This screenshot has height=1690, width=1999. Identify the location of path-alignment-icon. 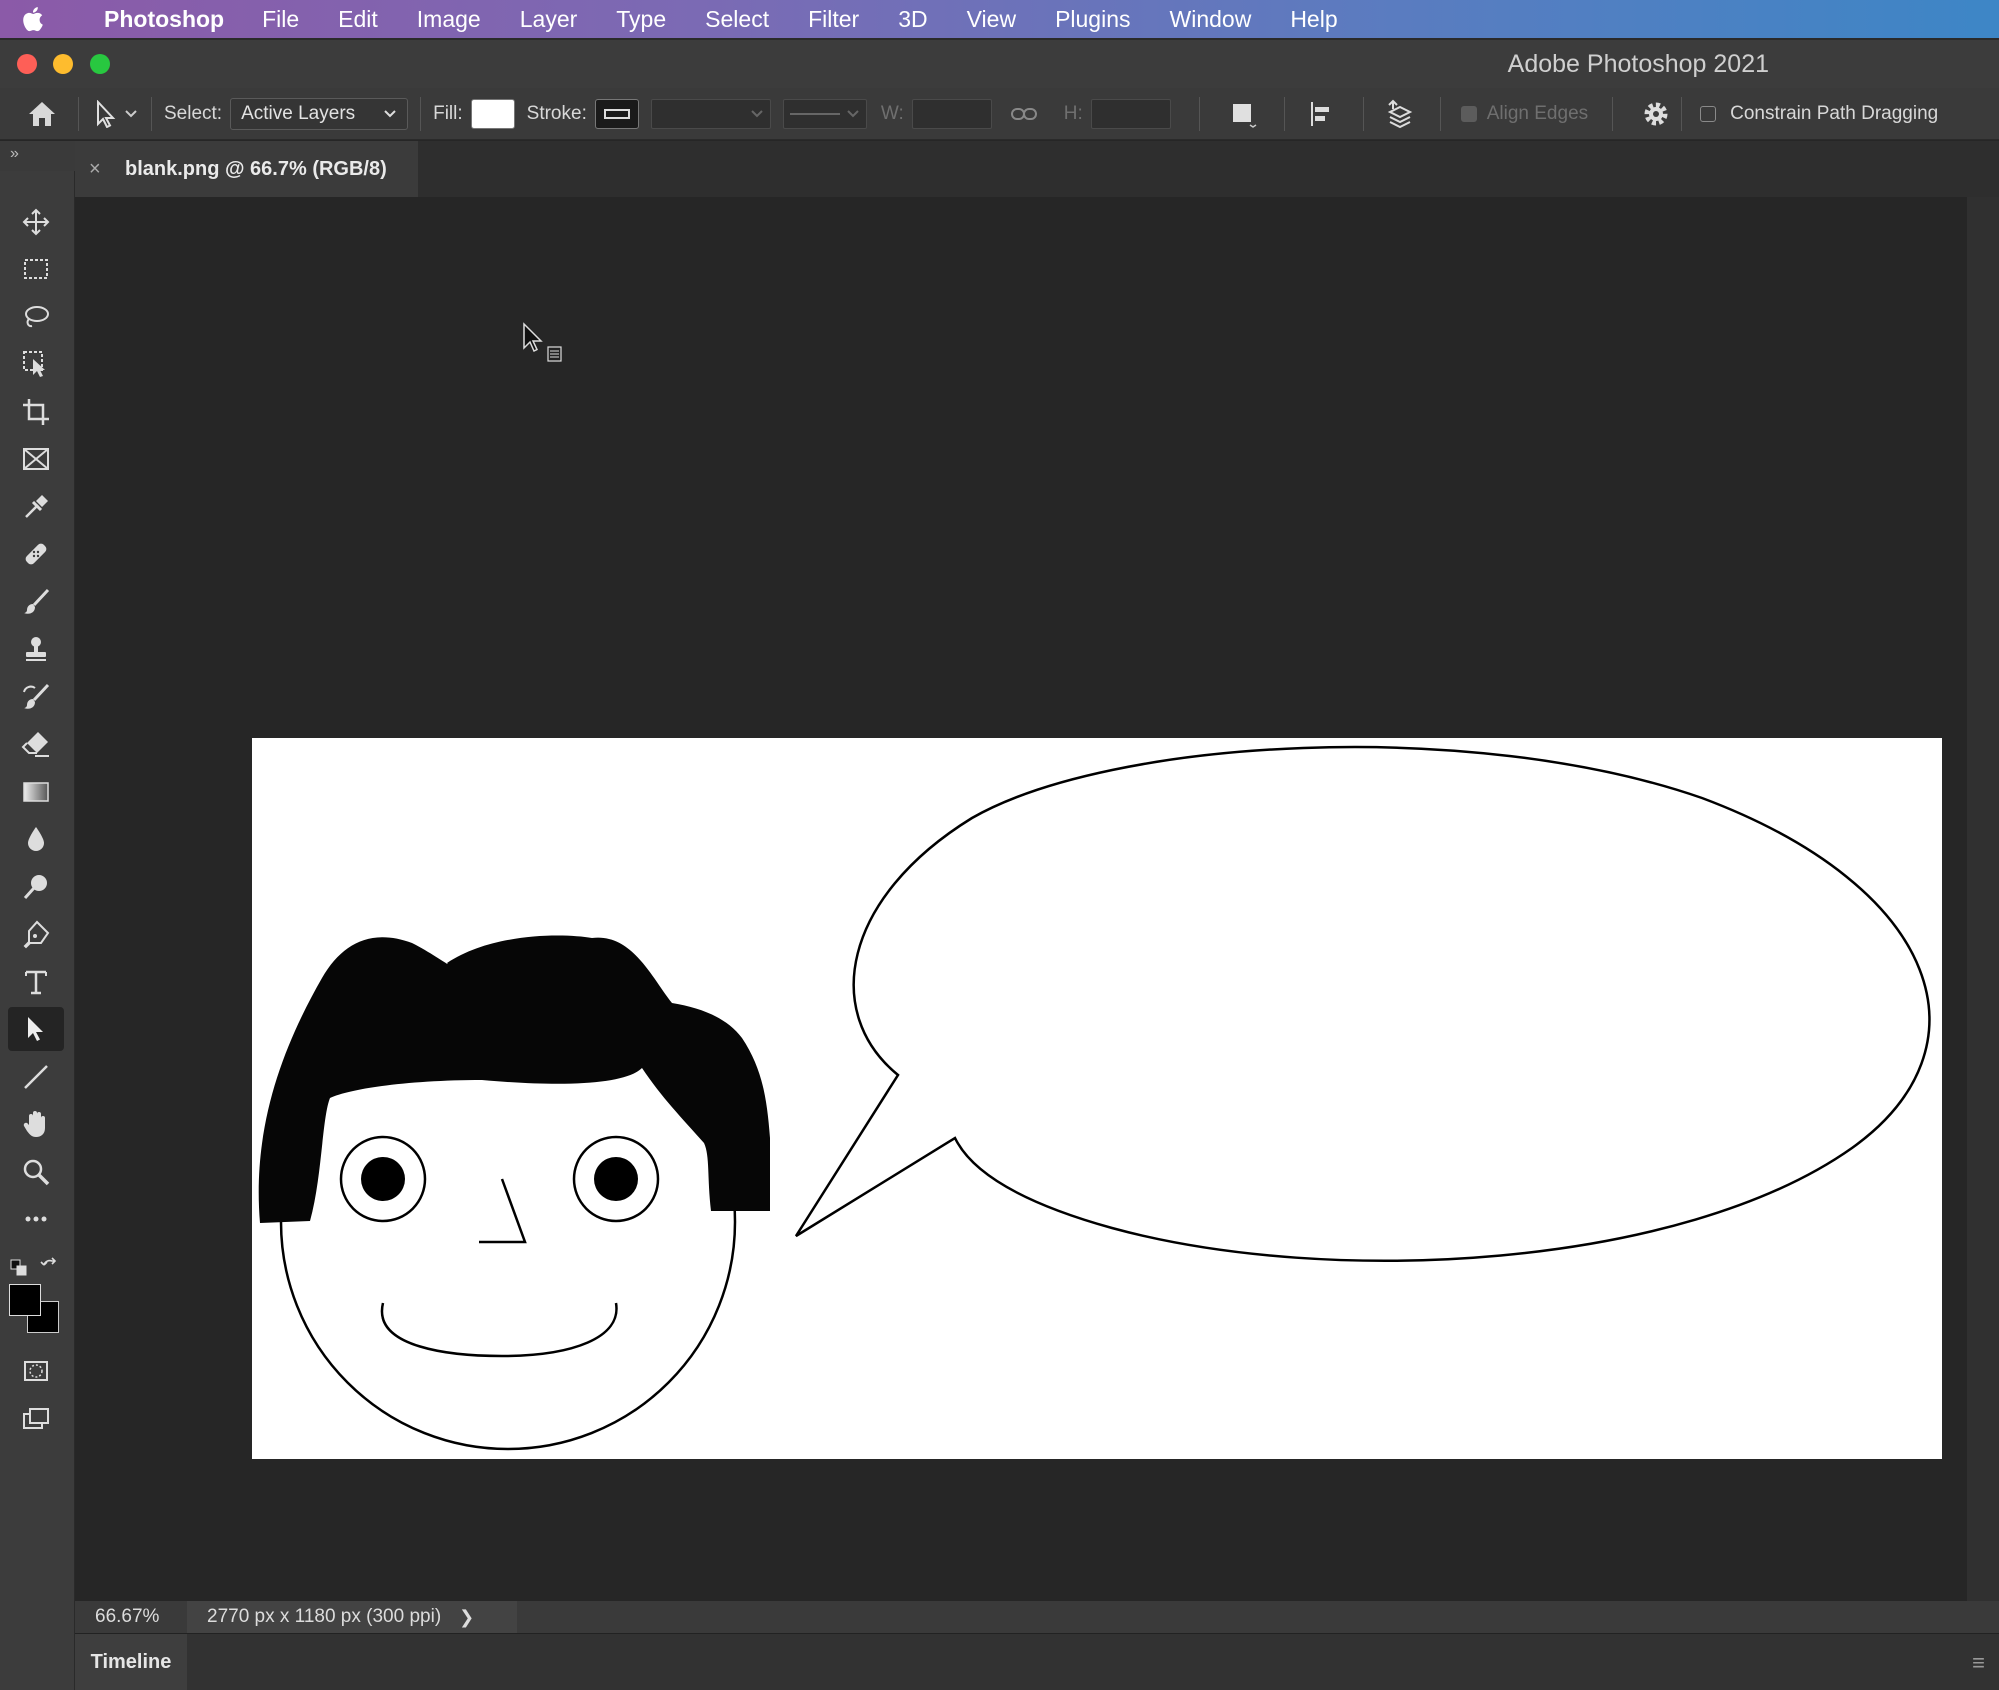
(1322, 114).